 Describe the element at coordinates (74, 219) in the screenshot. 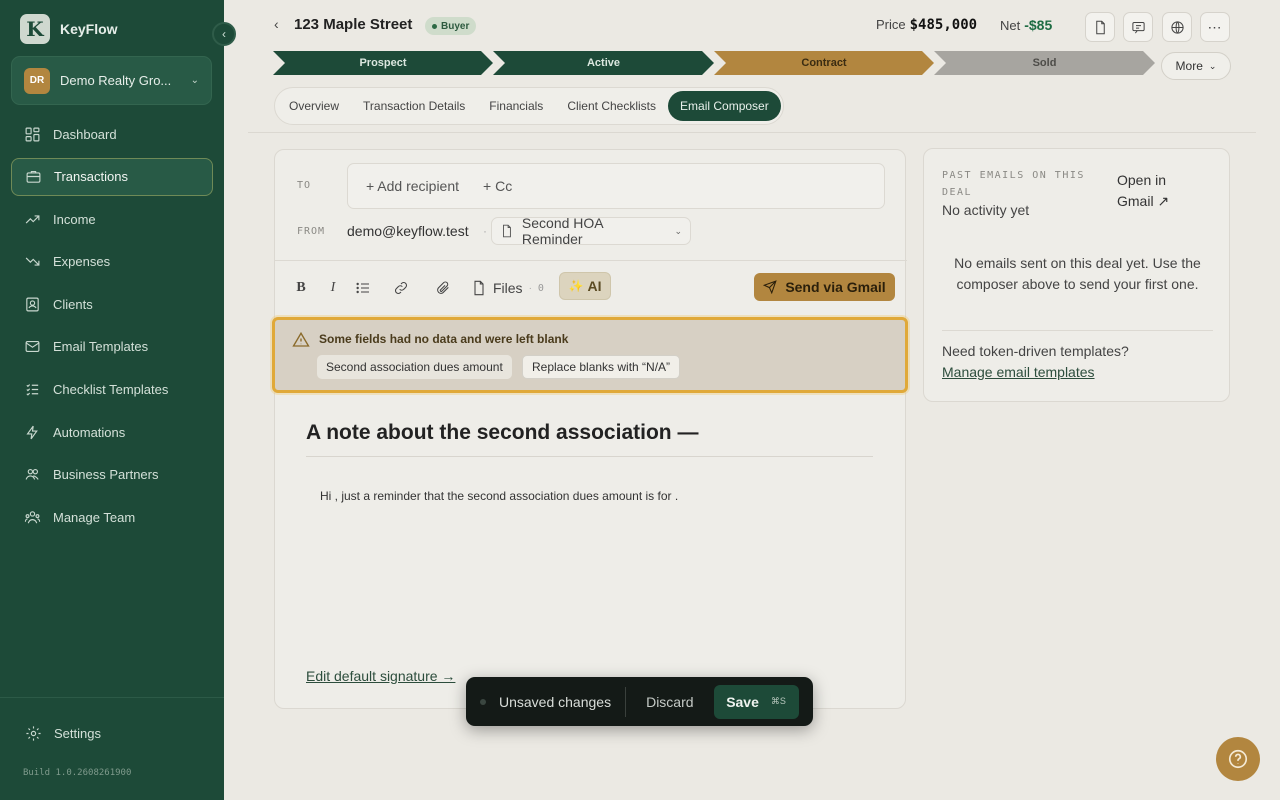

I see `sidebar-item-label: Income` at that location.